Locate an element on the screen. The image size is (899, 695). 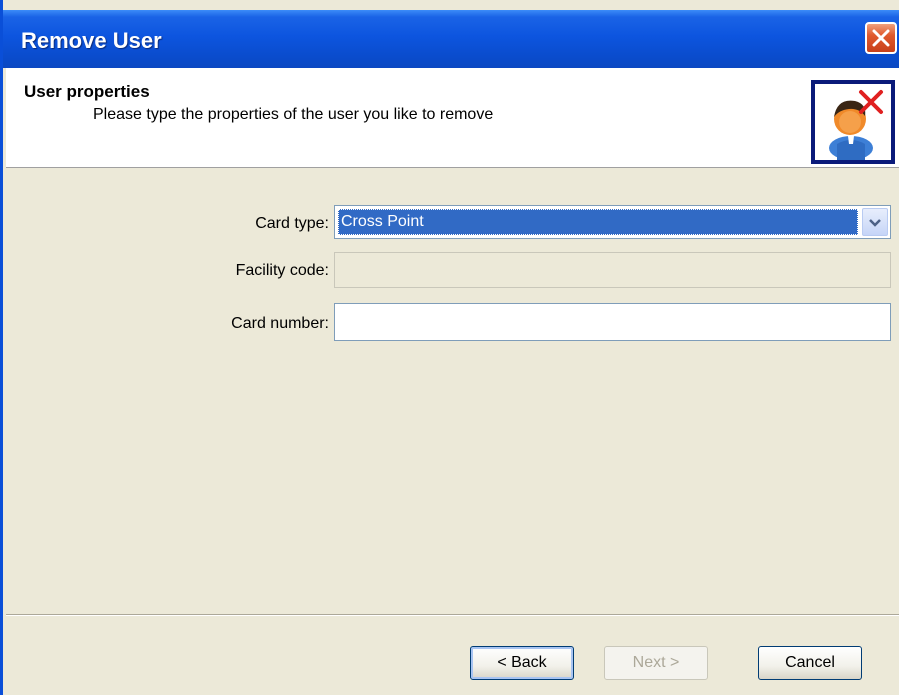
card-type-label: Card type: is located at coordinates (292, 223).